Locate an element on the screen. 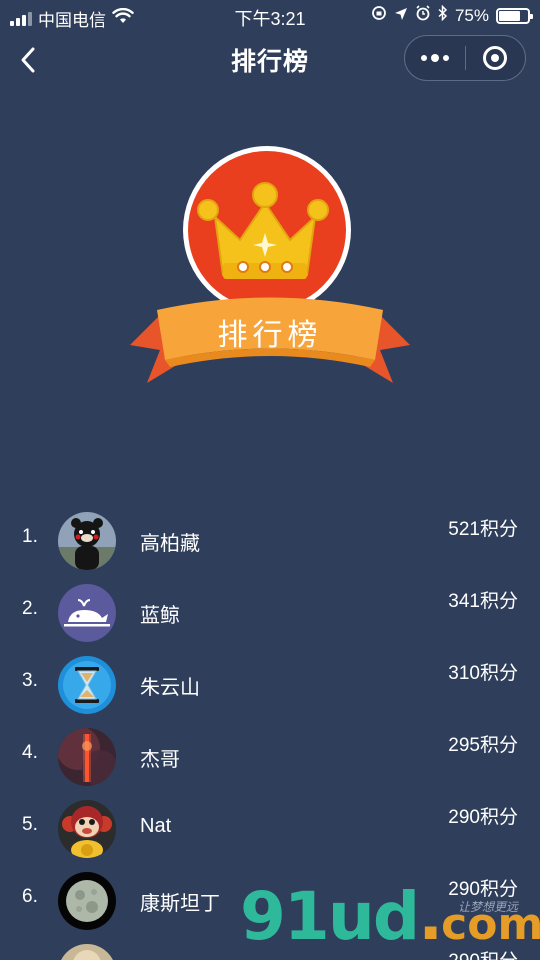  player-name: 朱云山 is located at coordinates (170, 688).